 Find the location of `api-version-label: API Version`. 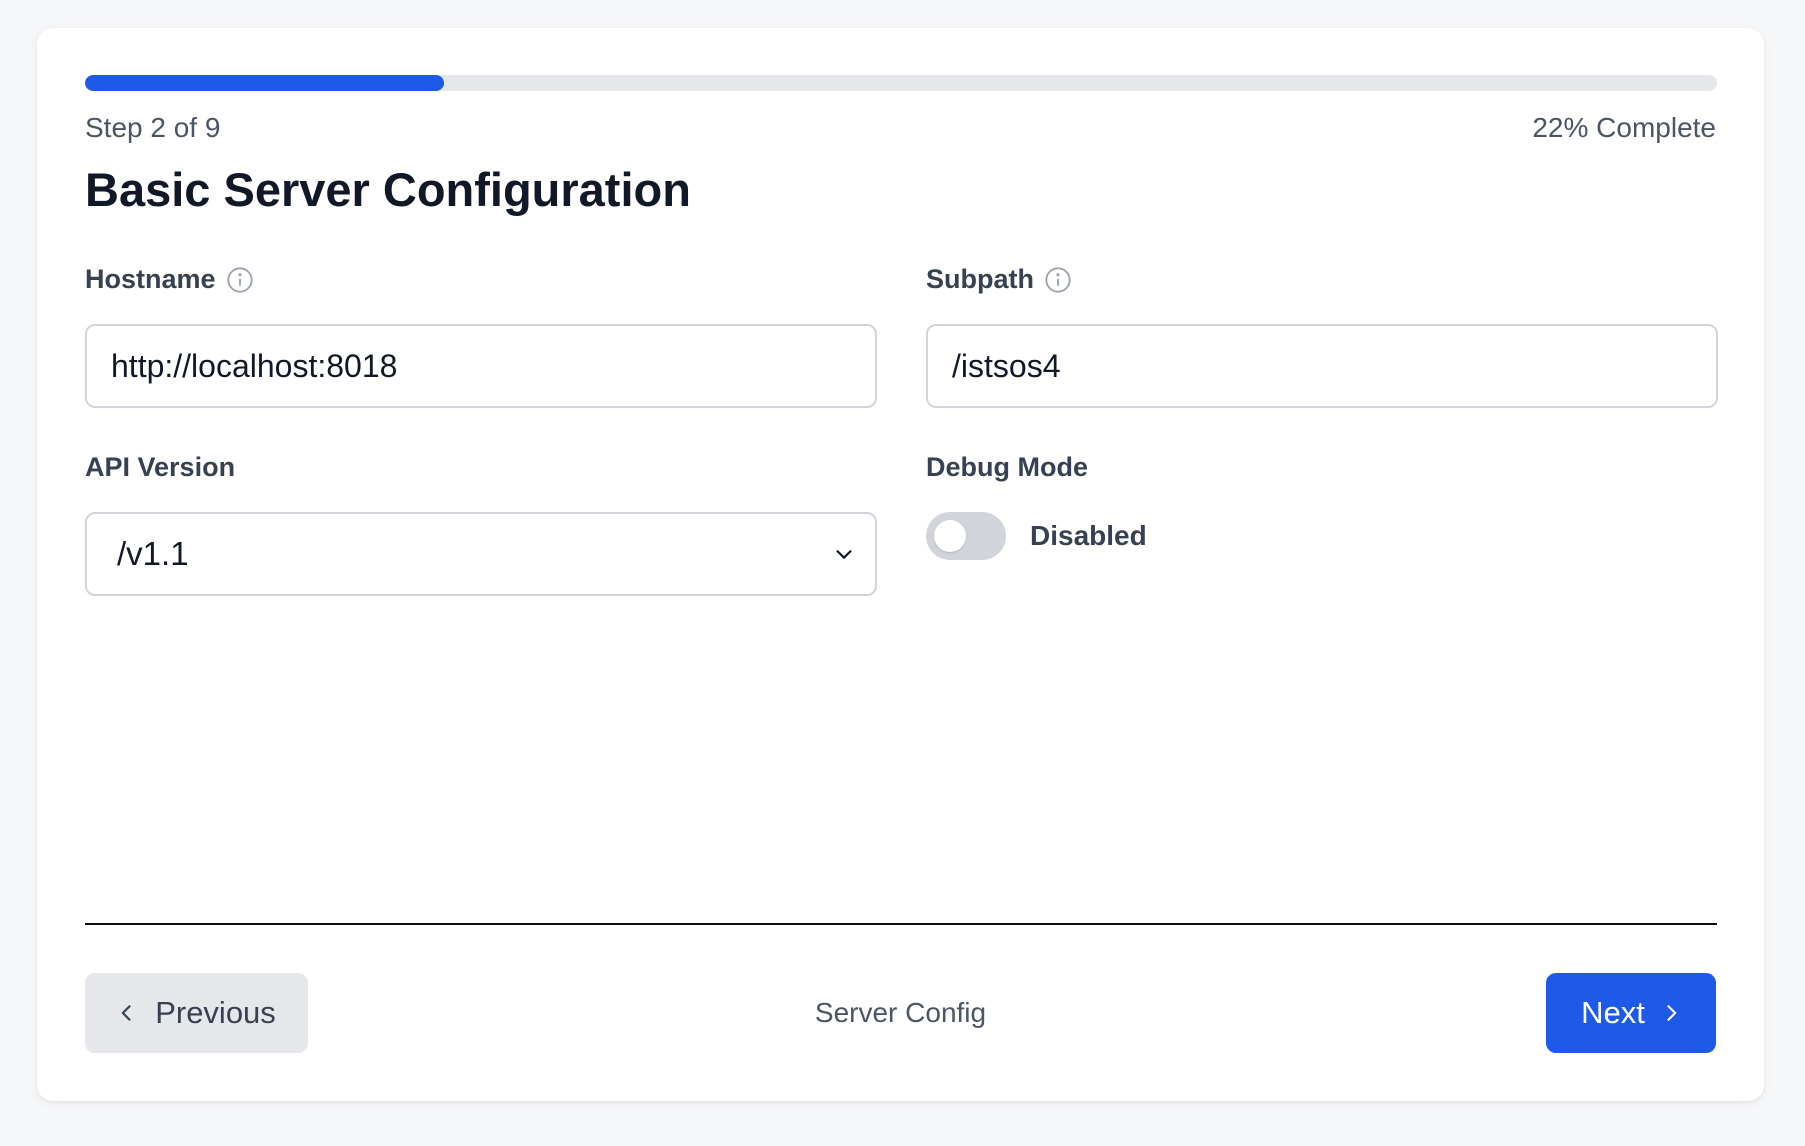

api-version-label: API Version is located at coordinates (160, 467).